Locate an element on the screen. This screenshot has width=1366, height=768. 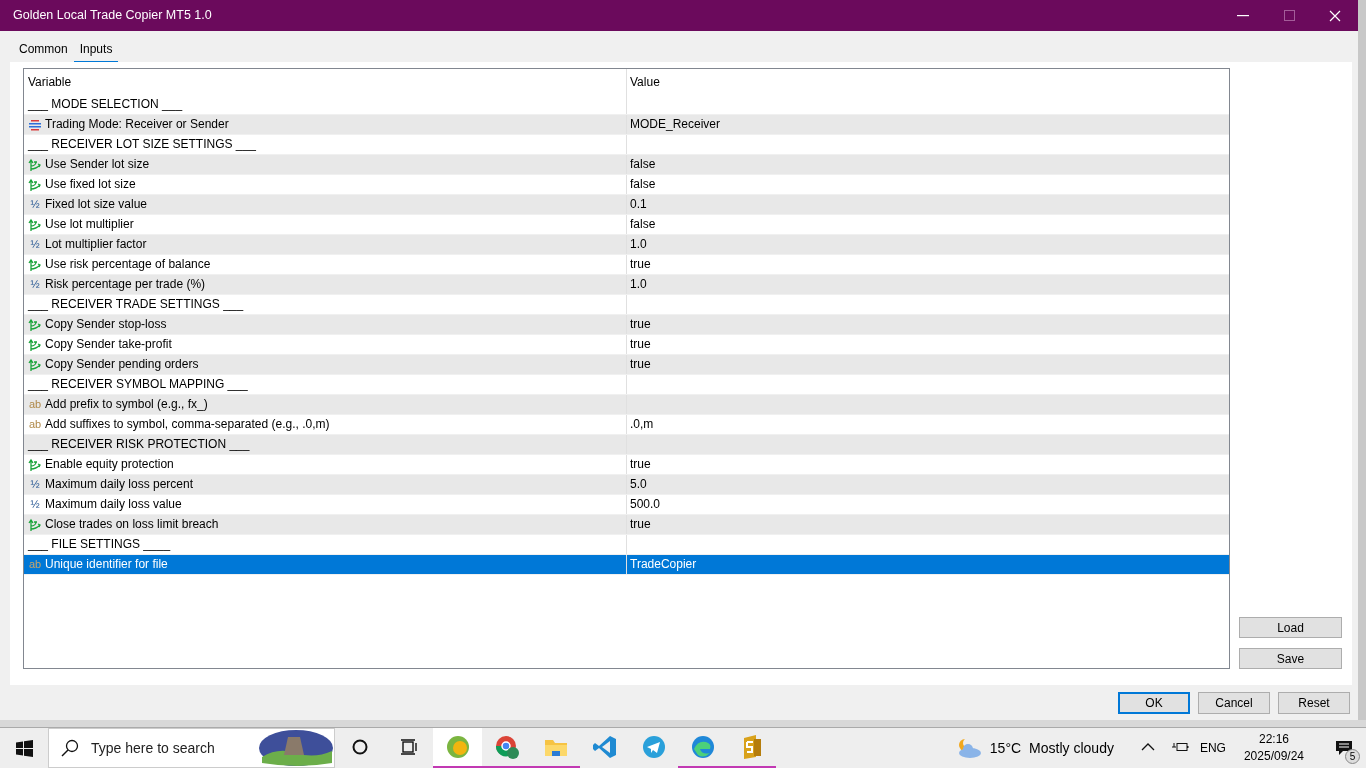
value-cell-text: MODE_Receiver is located at coordinates (675, 124).